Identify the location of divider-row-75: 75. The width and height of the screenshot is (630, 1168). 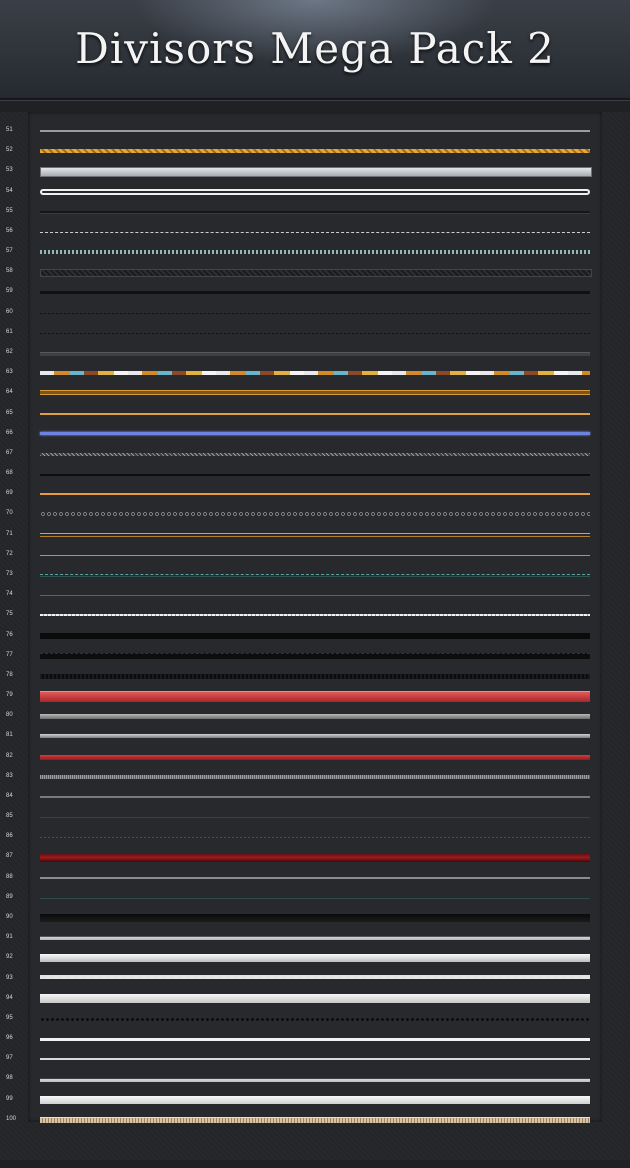
(315, 615).